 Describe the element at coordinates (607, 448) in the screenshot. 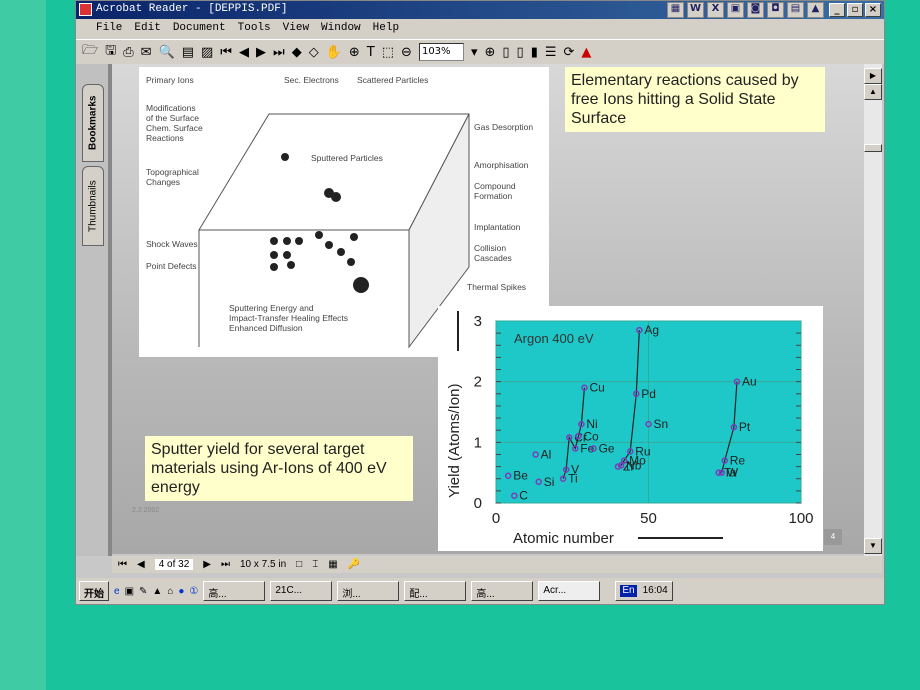

I see `data-label-Ge: Ge` at that location.